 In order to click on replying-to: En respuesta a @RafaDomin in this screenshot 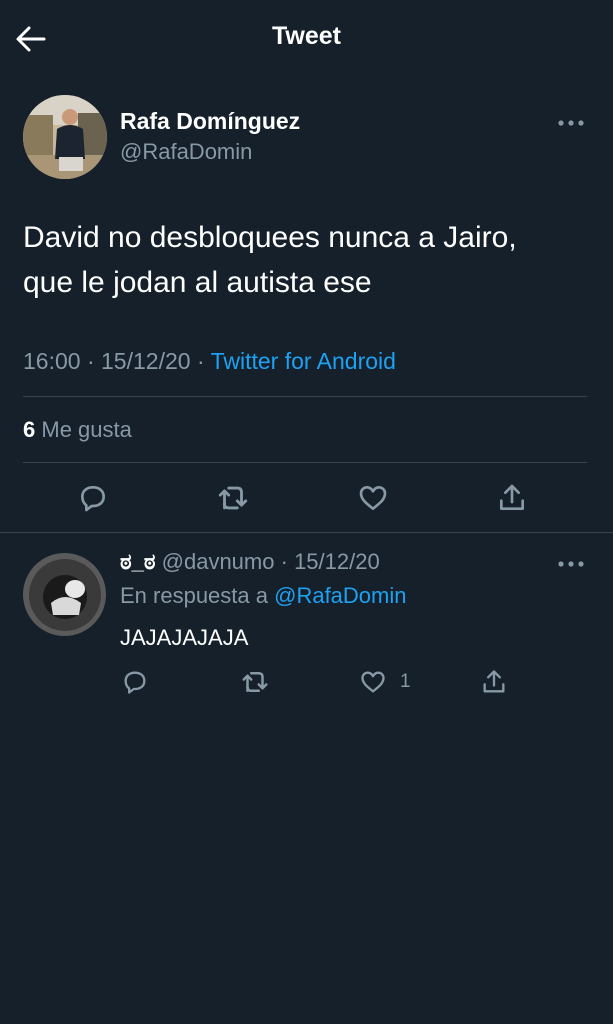, I will do `click(263, 596)`.